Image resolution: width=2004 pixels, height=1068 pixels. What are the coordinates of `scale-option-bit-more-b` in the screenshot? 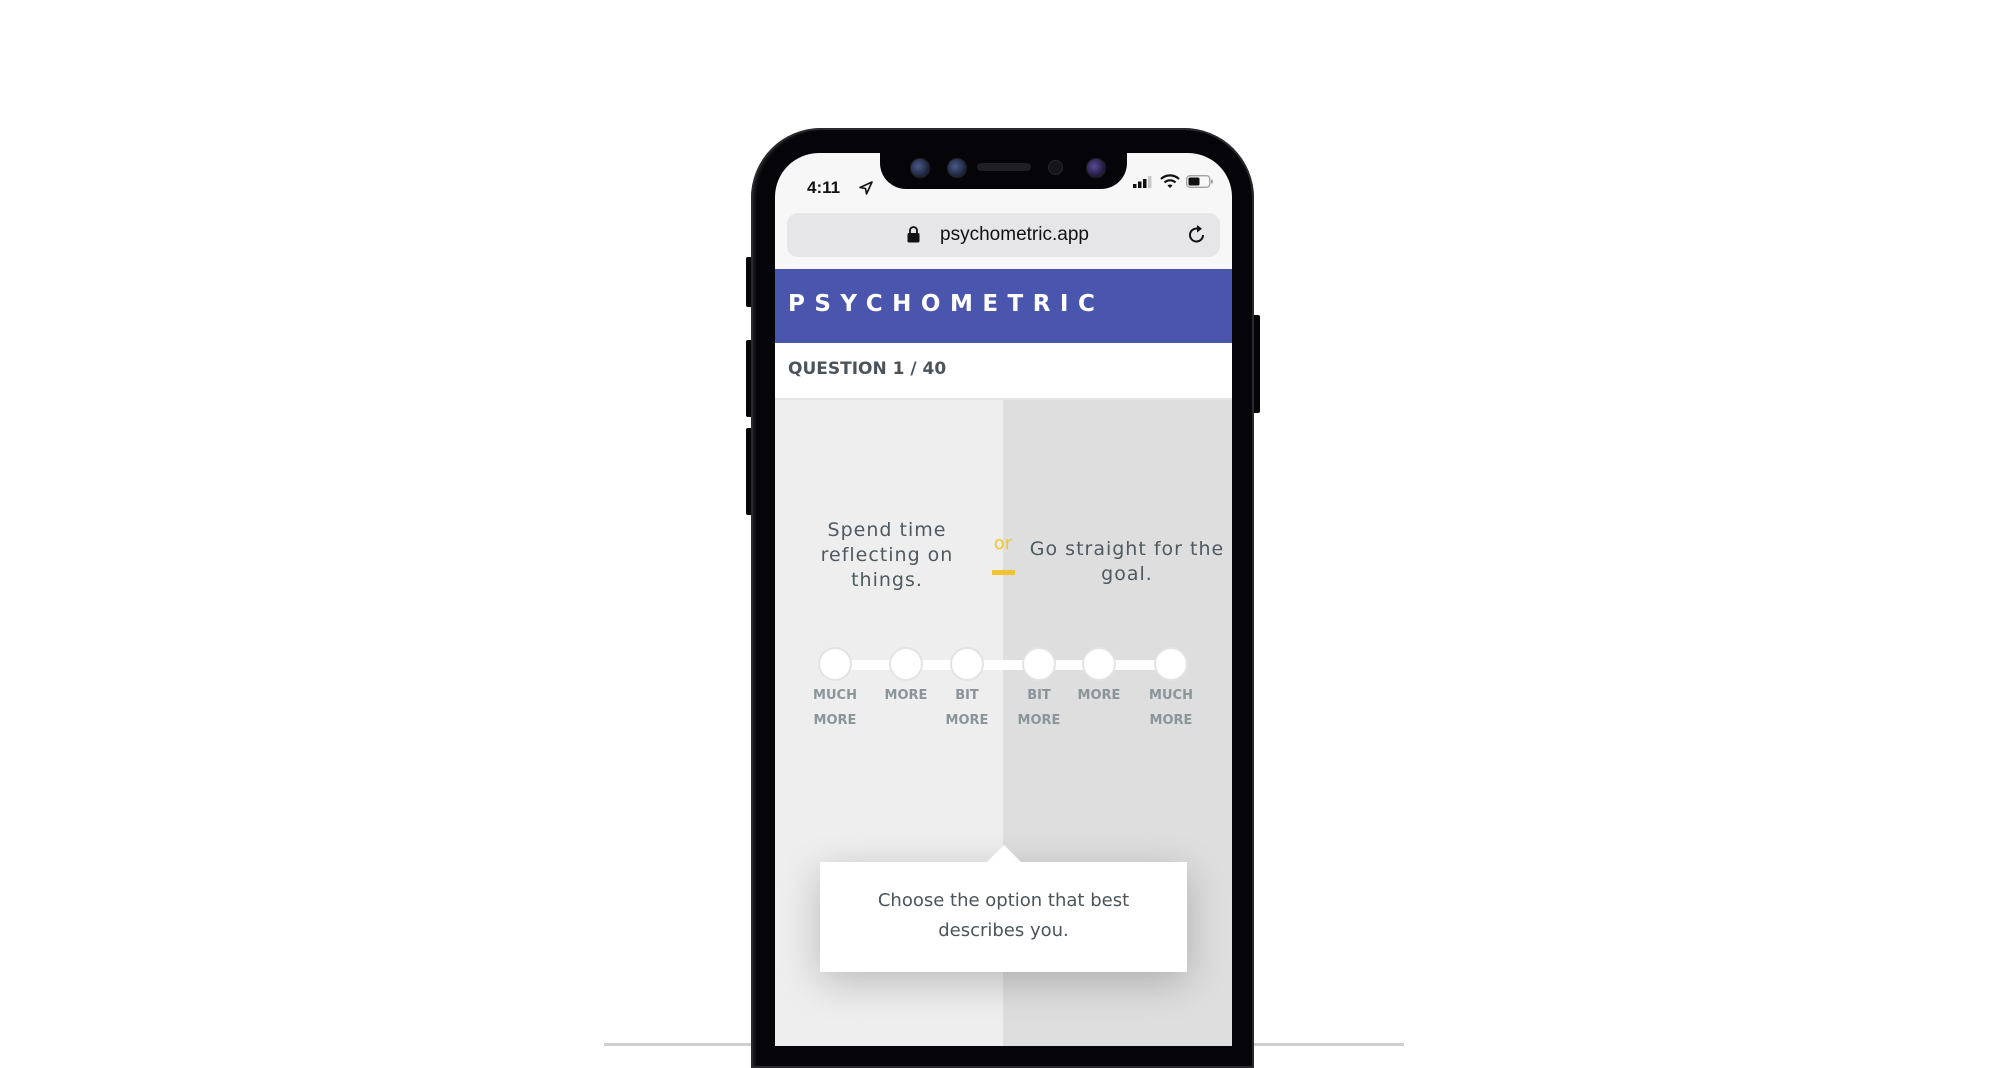 It's located at (1039, 664).